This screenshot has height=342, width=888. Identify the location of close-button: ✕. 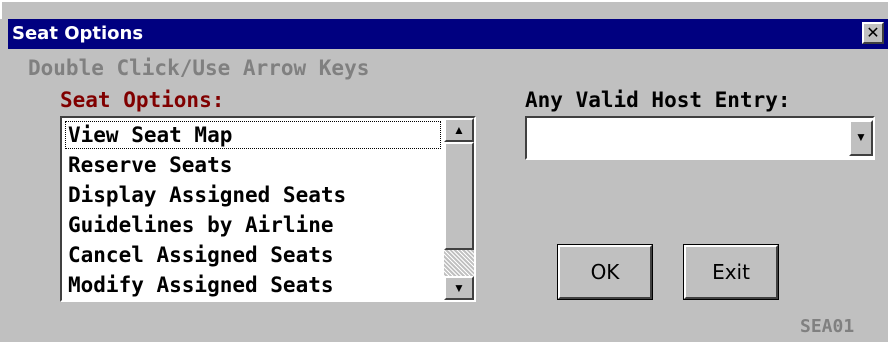
(873, 33).